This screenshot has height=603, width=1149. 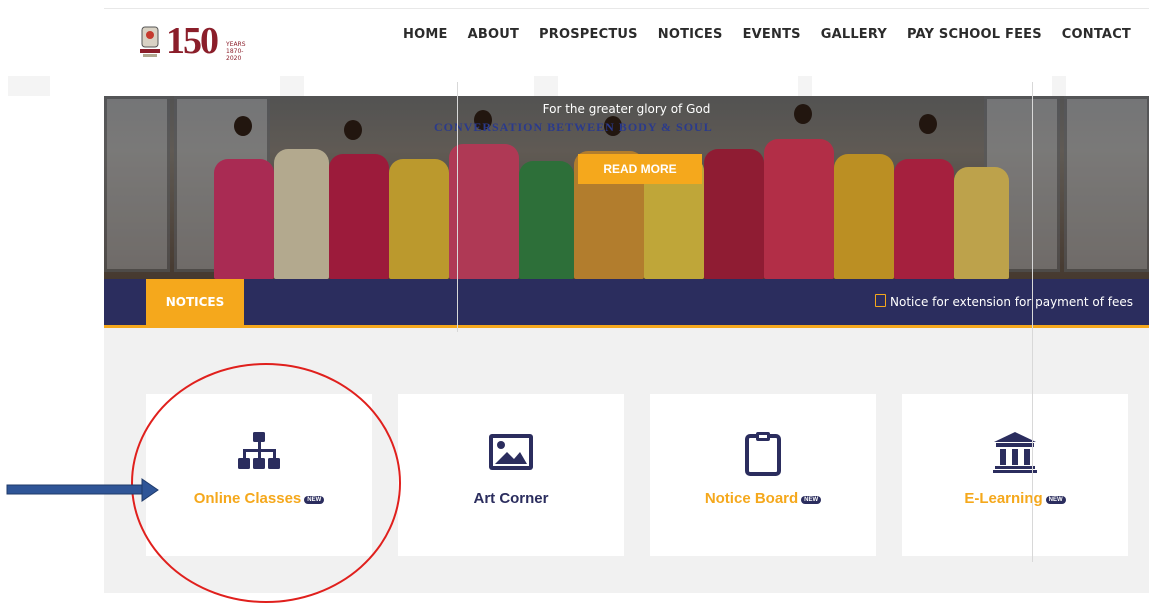 I want to click on card-e-learning: E-Learning NEW, so click(x=1015, y=475).